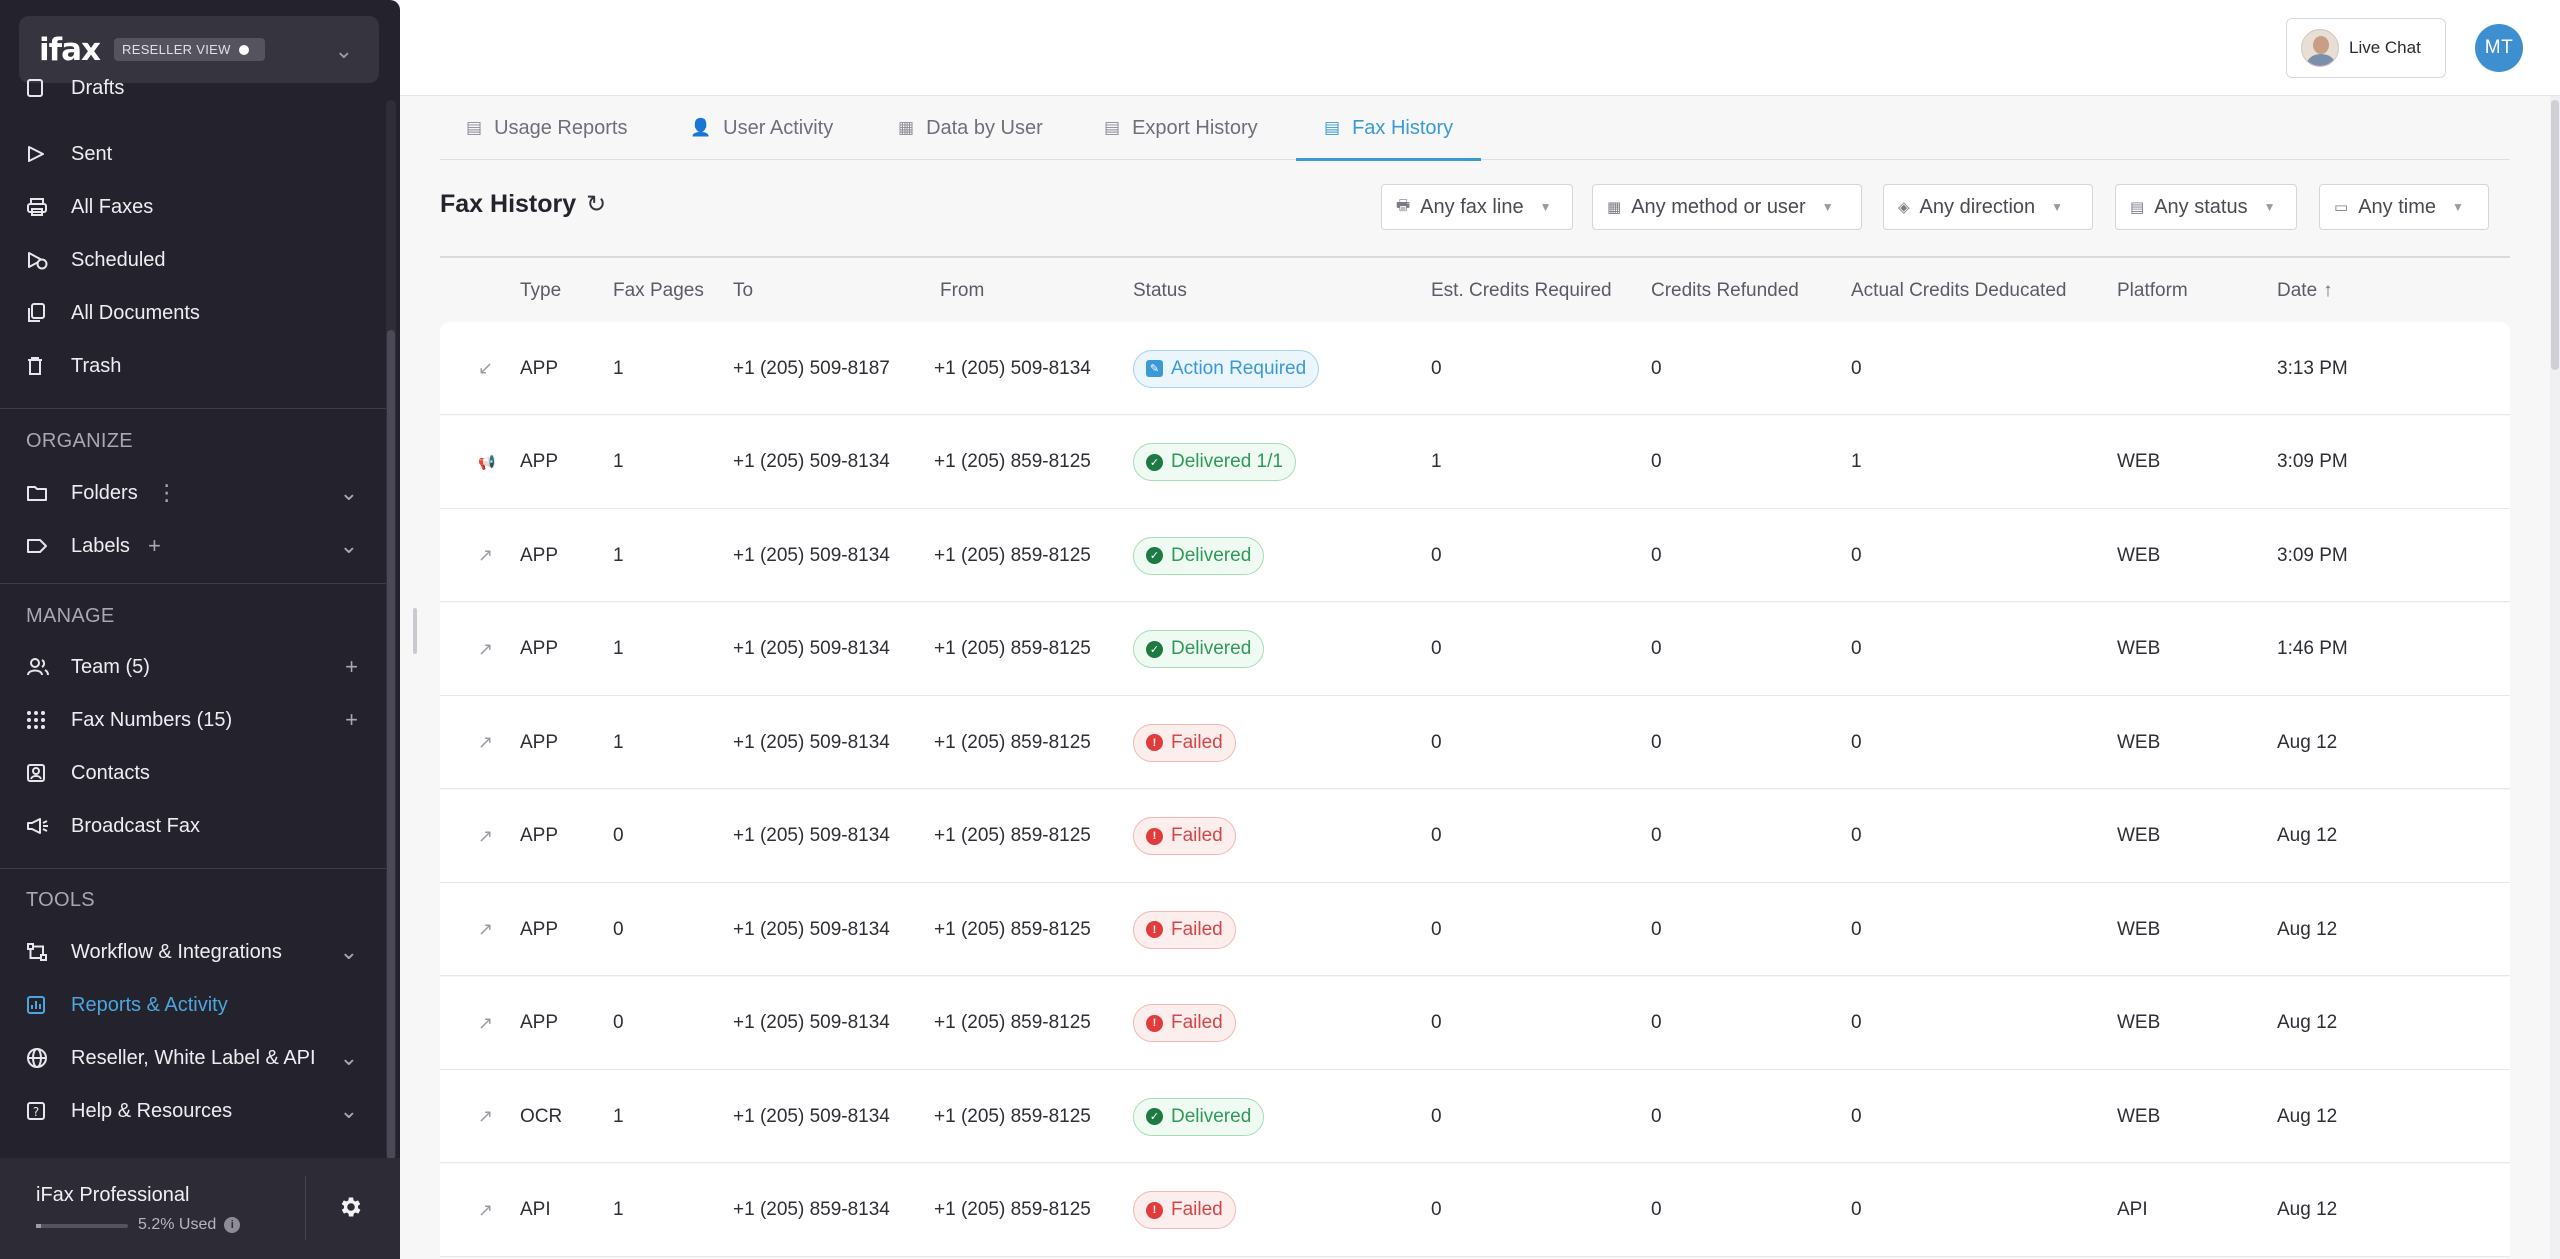  Describe the element at coordinates (535, 1209) in the screenshot. I see `cell-type: API` at that location.